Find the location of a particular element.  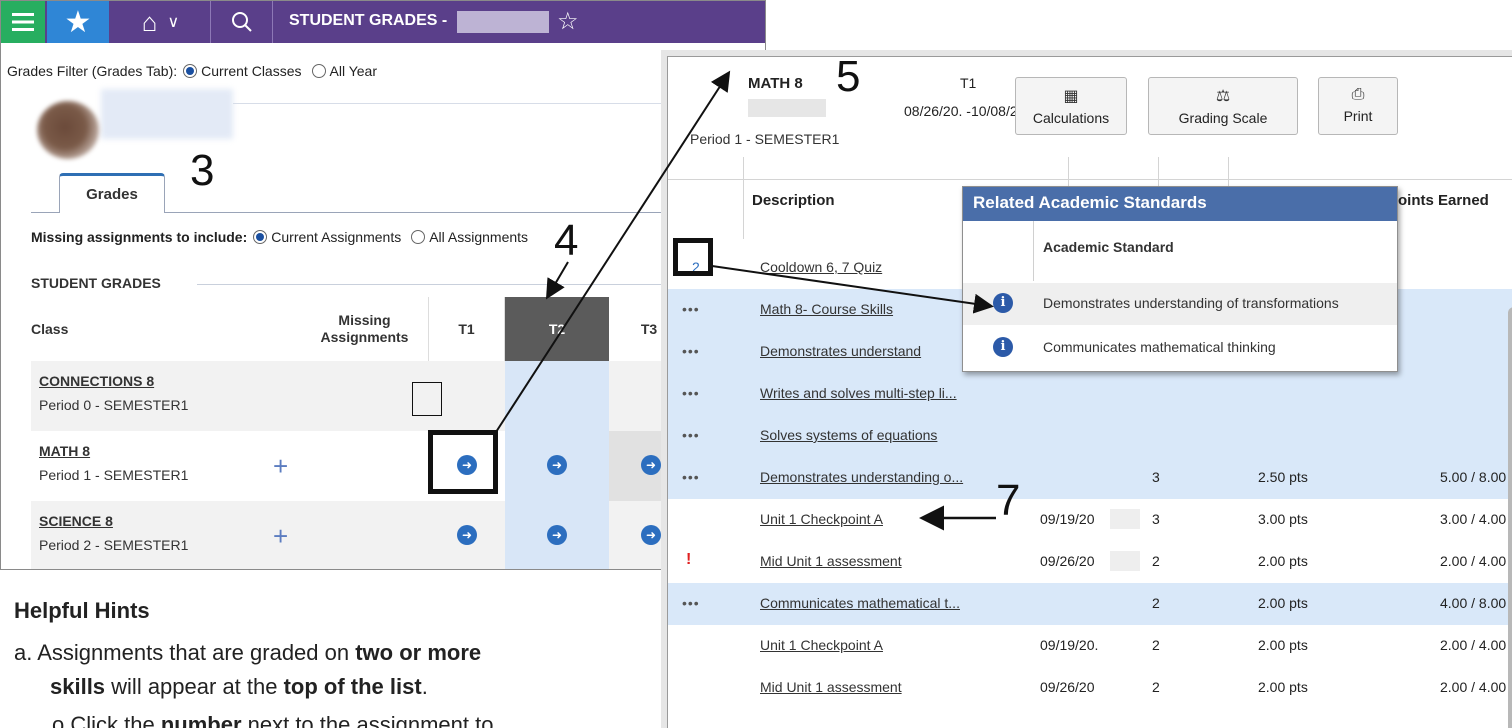

tab-grades: Grades is located at coordinates (112, 193).